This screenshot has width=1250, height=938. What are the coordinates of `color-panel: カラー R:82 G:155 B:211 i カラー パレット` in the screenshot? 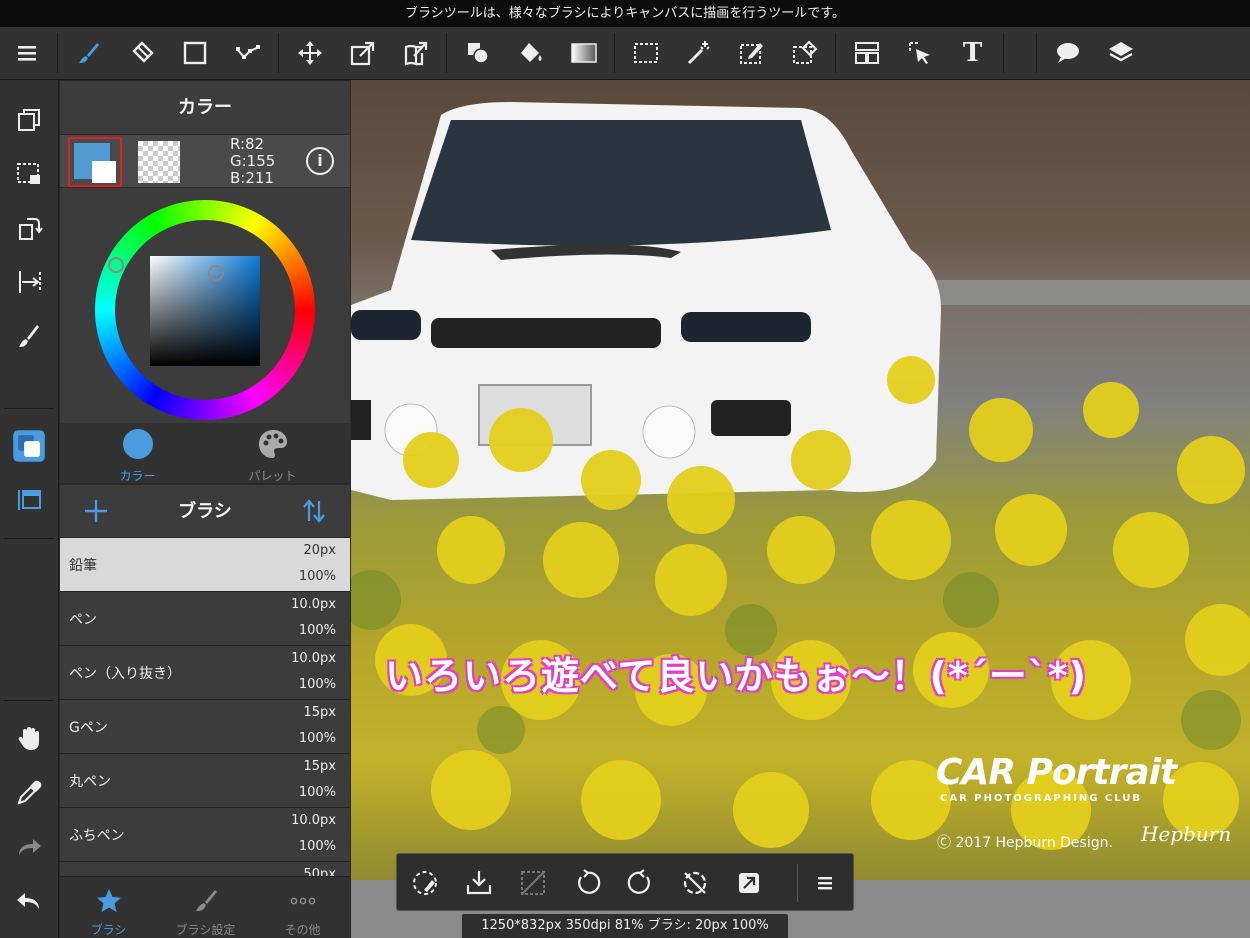 It's located at (205, 282).